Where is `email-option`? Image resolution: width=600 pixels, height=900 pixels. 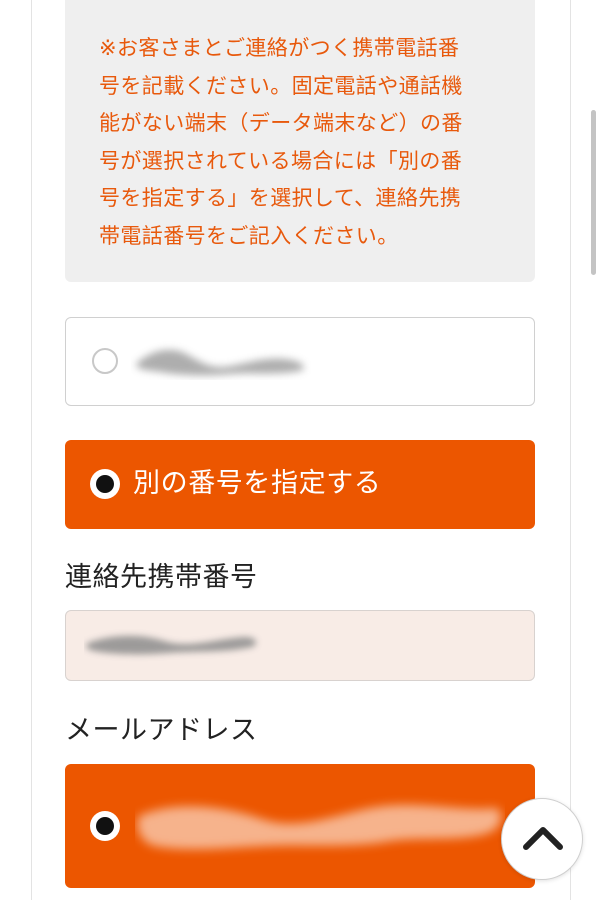 email-option is located at coordinates (300, 826).